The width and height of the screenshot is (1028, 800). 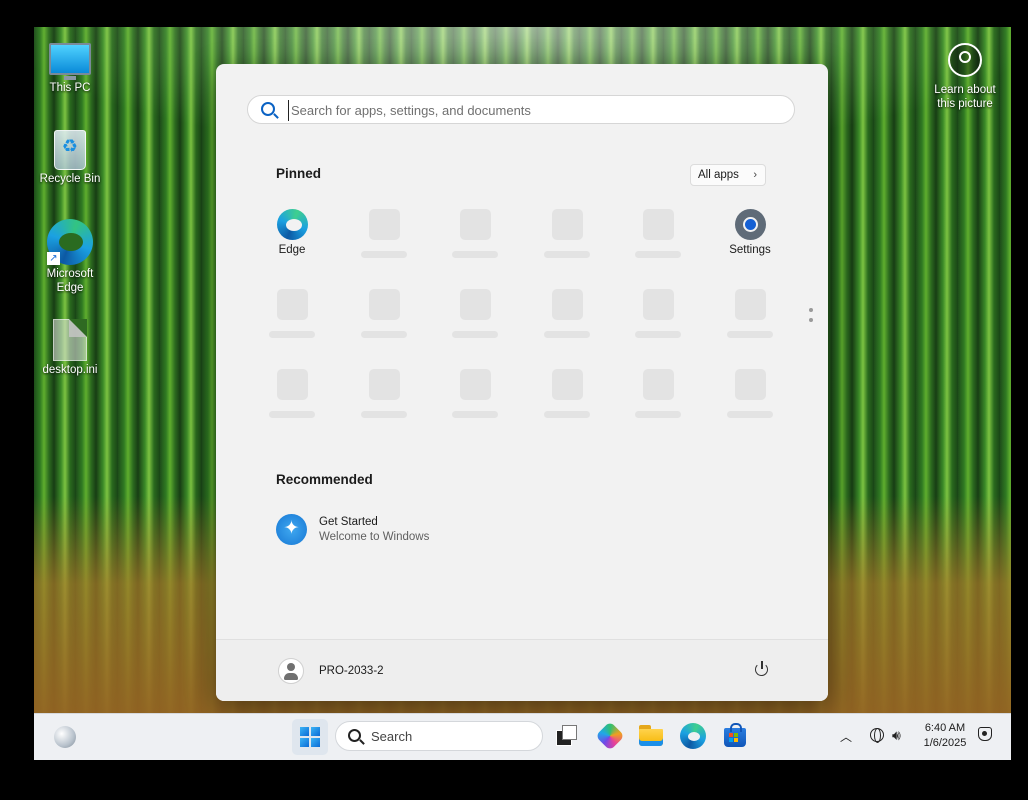 What do you see at coordinates (70, 340) in the screenshot?
I see `file-icon` at bounding box center [70, 340].